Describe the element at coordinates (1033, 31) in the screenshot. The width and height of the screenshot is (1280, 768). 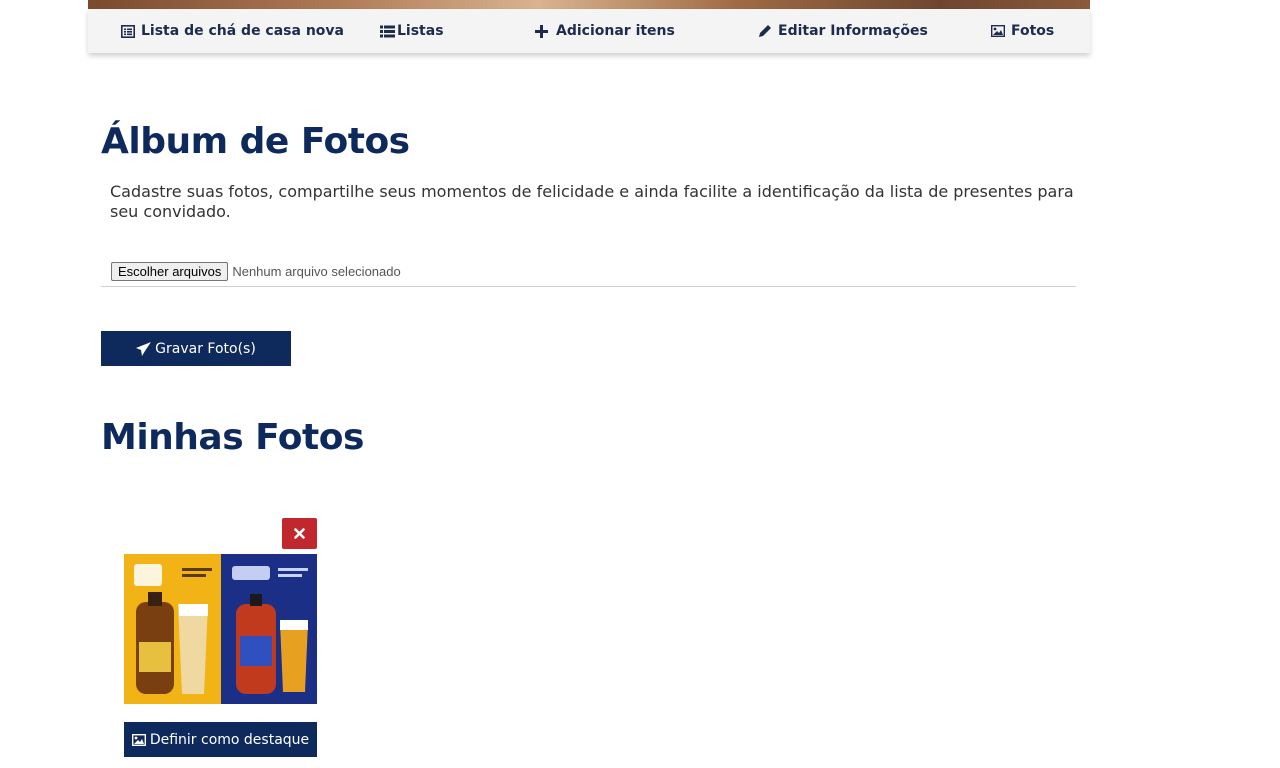
I see `nav-item-label: Fotos` at that location.